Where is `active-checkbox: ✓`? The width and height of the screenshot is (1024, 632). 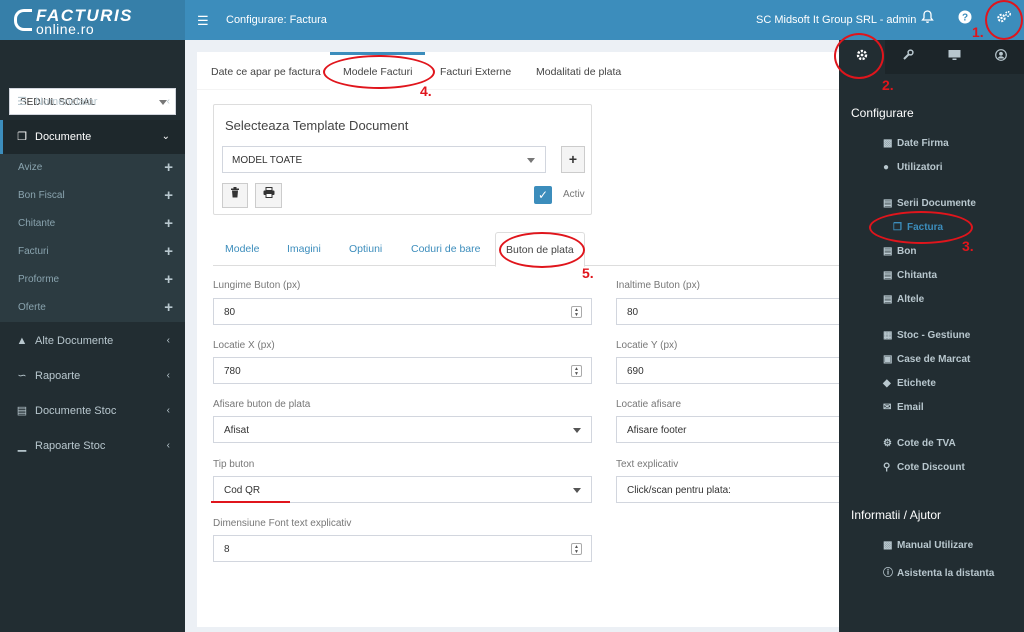
active-checkbox: ✓ is located at coordinates (543, 195).